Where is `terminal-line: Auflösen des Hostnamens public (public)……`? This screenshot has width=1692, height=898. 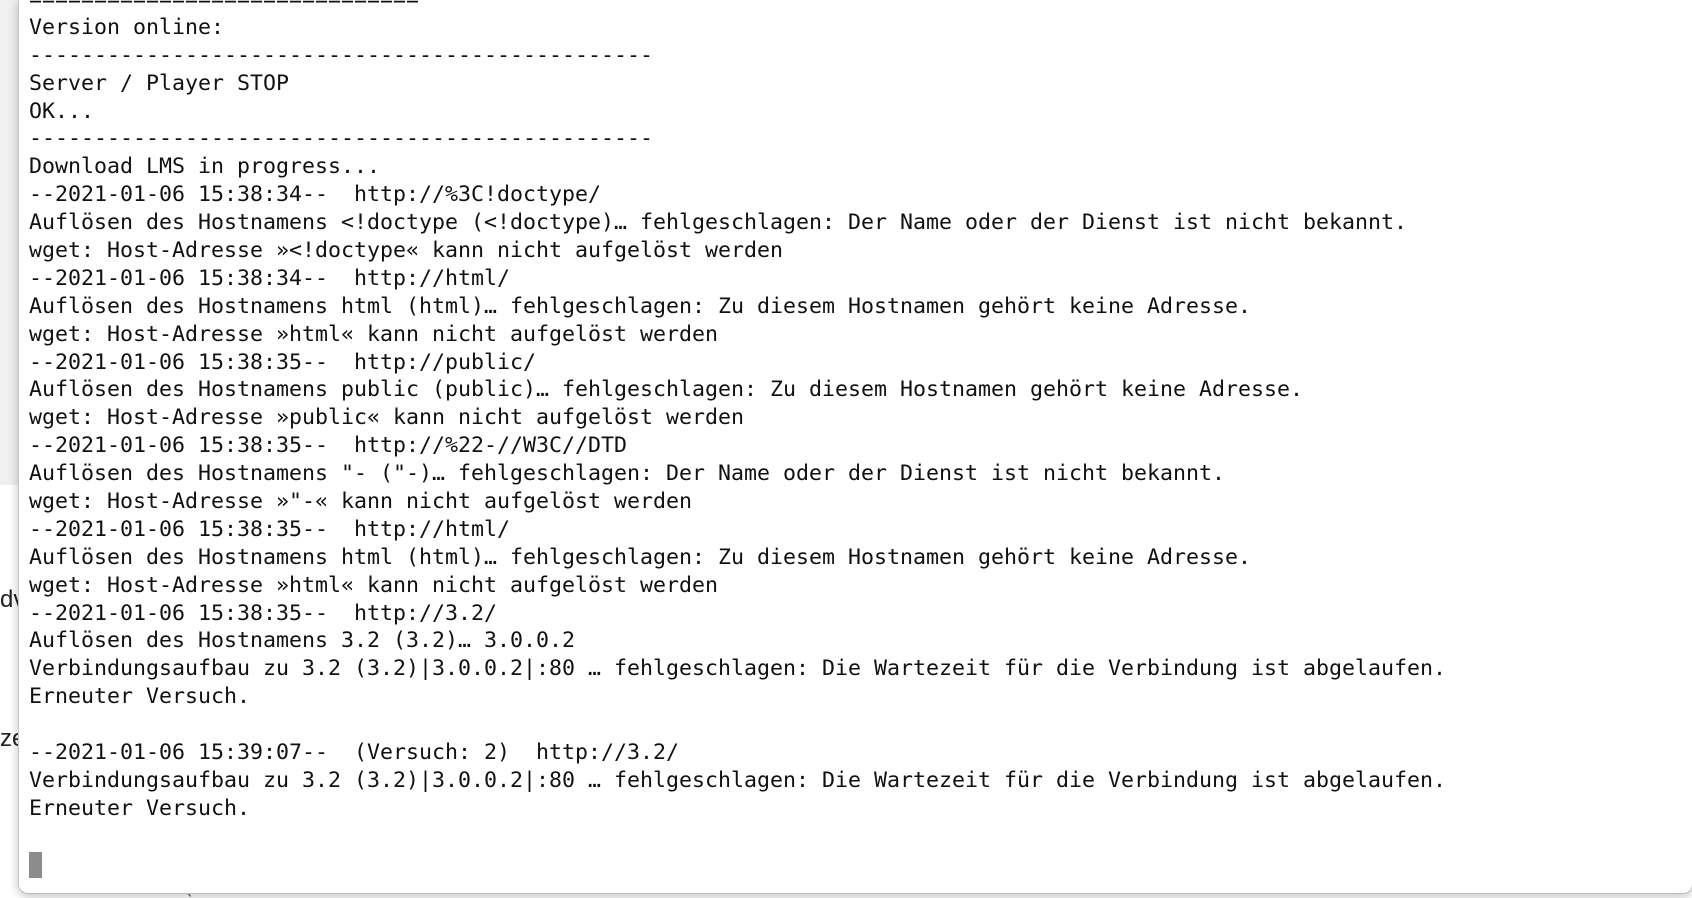 terminal-line: Auflösen des Hostnamens public (public)…… is located at coordinates (666, 390).